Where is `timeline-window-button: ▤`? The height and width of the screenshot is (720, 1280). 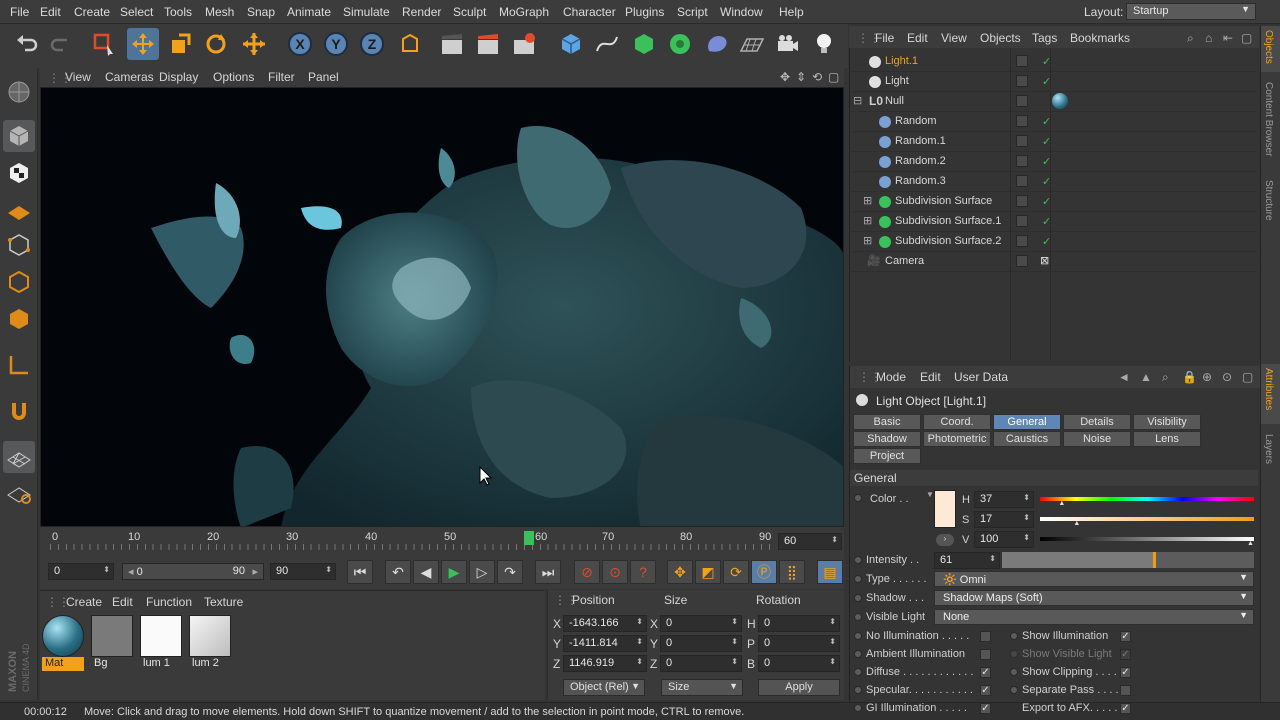
timeline-window-button: ▤ is located at coordinates (830, 572).